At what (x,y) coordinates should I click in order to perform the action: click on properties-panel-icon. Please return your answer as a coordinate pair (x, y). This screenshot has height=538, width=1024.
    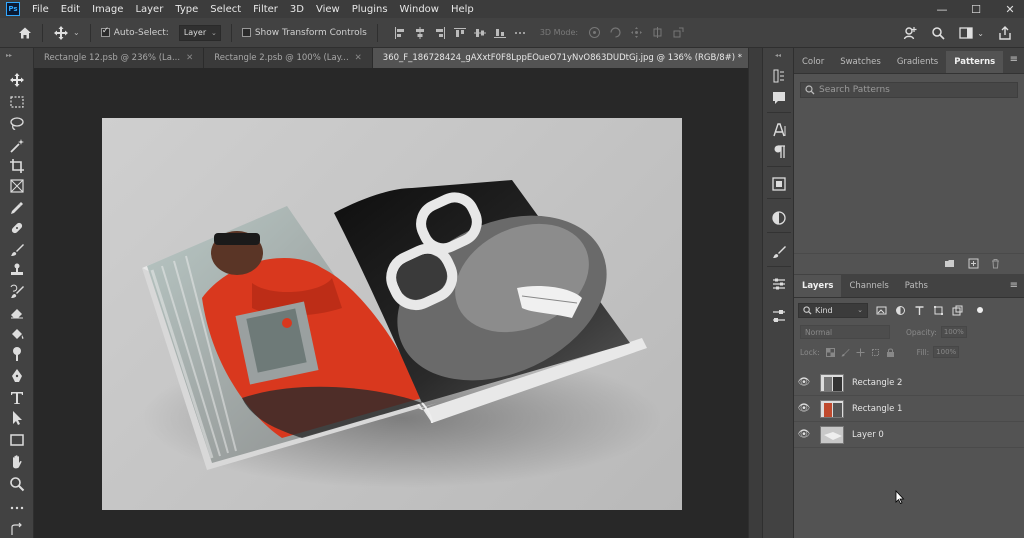
    Looking at the image, I should click on (779, 184).